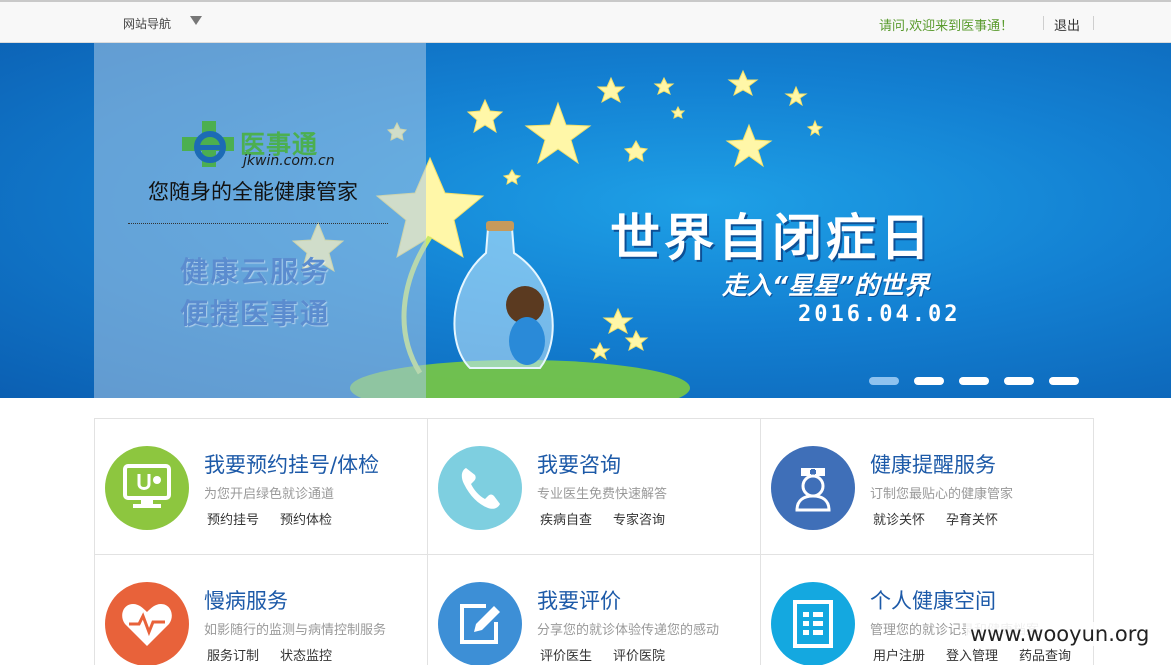  Describe the element at coordinates (813, 488) in the screenshot. I see `nurse-icon` at that location.